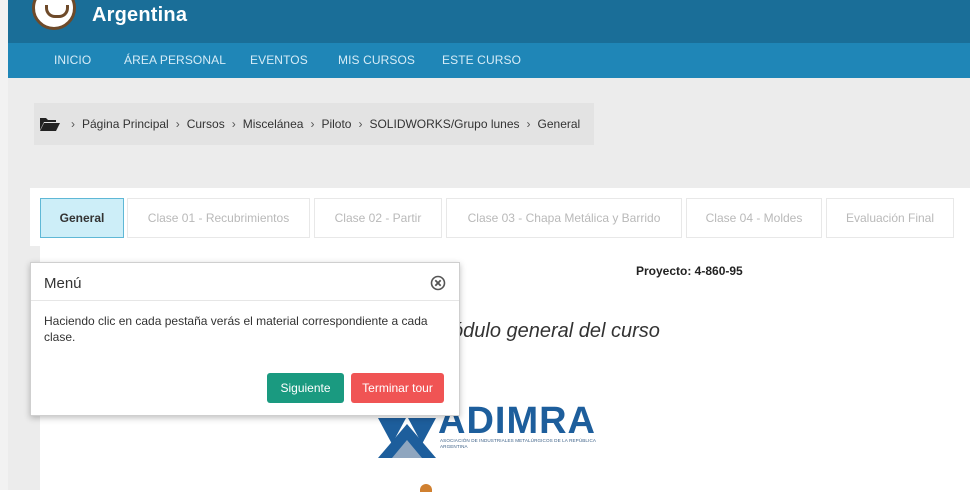  What do you see at coordinates (206, 124) in the screenshot?
I see `breadcrumb-cursos: Cursos` at bounding box center [206, 124].